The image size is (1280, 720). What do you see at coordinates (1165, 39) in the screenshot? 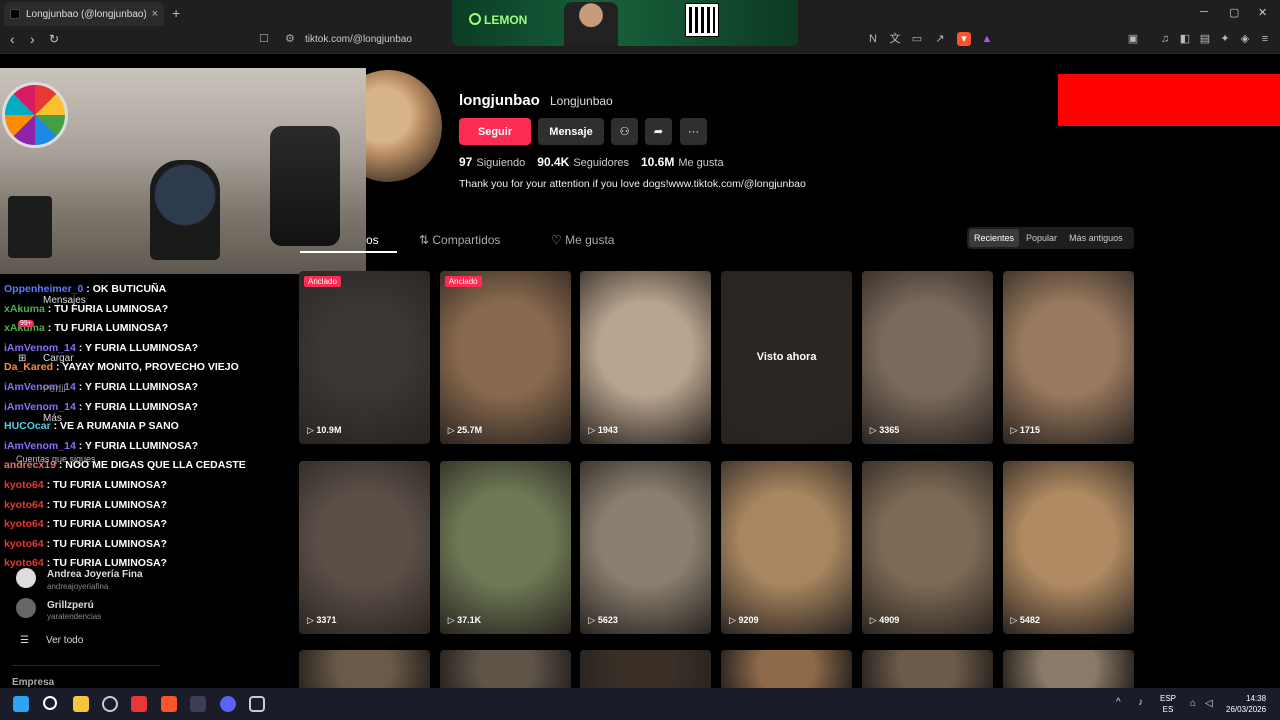
I see `music-icon: ♫` at bounding box center [1165, 39].